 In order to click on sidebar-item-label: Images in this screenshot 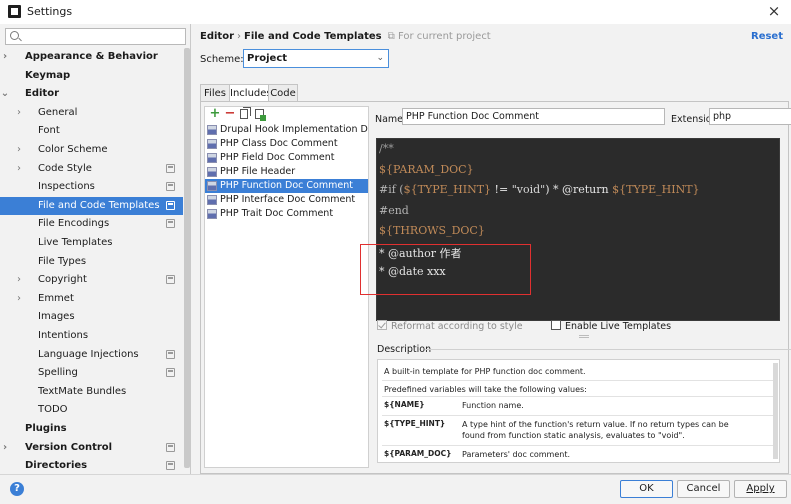, I will do `click(56, 317)`.